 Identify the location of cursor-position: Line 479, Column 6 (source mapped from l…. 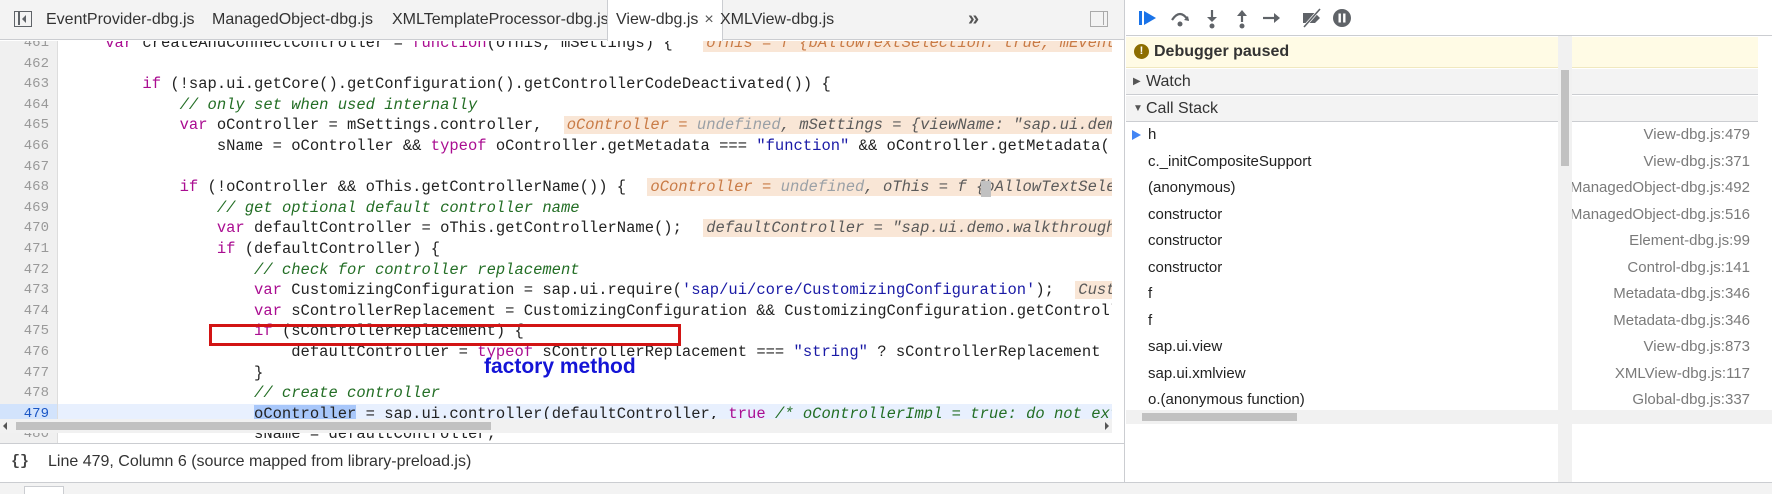
(260, 461).